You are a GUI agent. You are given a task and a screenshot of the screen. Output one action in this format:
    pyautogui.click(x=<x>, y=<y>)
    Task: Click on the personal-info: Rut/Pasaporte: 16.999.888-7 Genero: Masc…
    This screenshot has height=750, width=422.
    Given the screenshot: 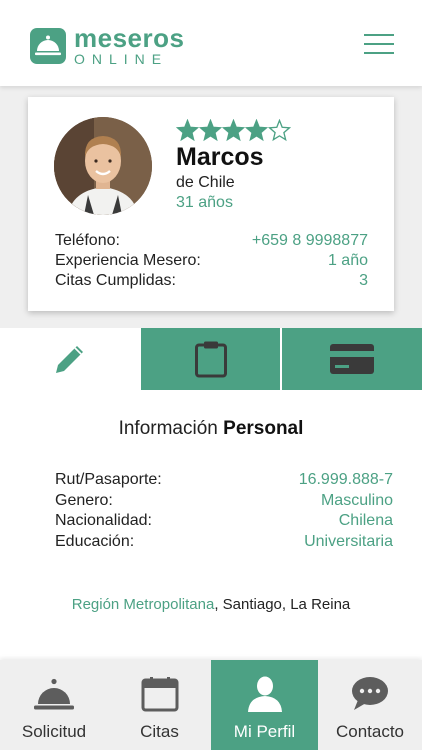 What is the action you would take?
    pyautogui.click(x=224, y=511)
    